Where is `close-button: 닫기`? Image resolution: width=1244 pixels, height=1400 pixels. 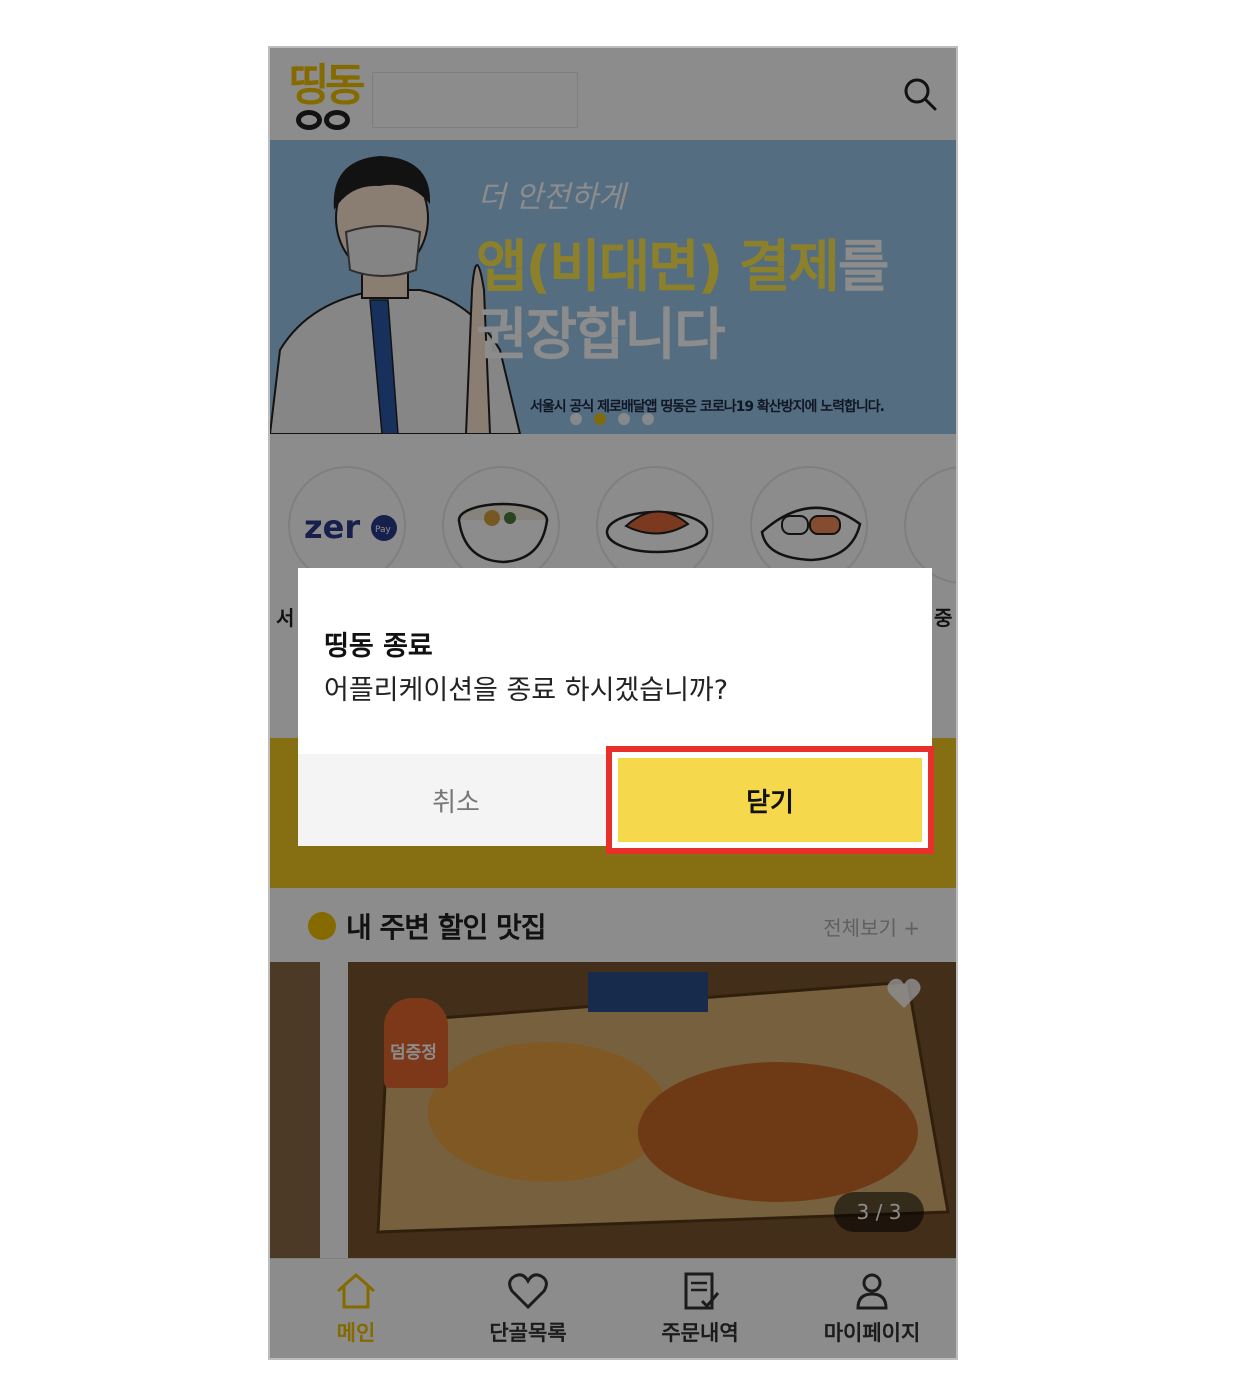 close-button: 닫기 is located at coordinates (770, 800).